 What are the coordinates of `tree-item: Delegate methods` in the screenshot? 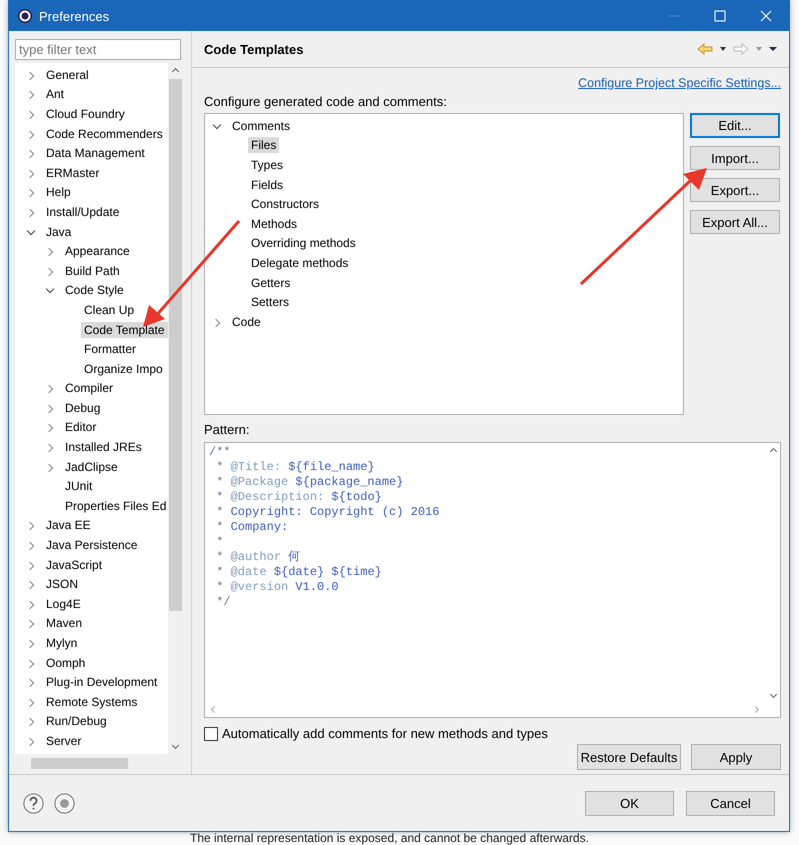 It's located at (300, 262).